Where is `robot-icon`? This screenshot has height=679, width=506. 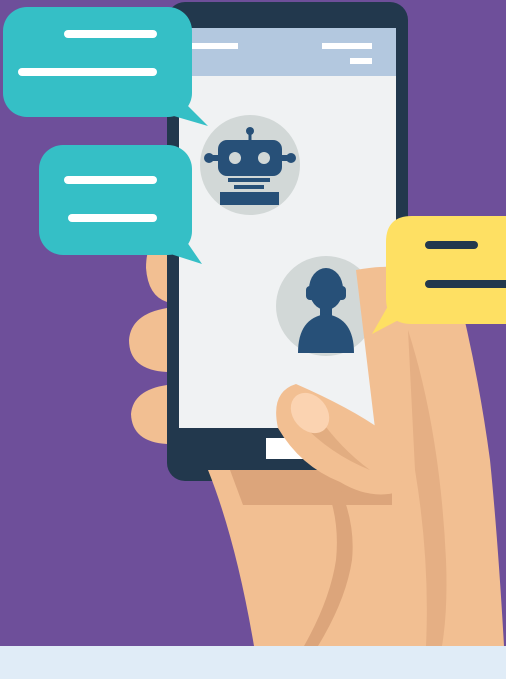
robot-icon is located at coordinates (250, 165).